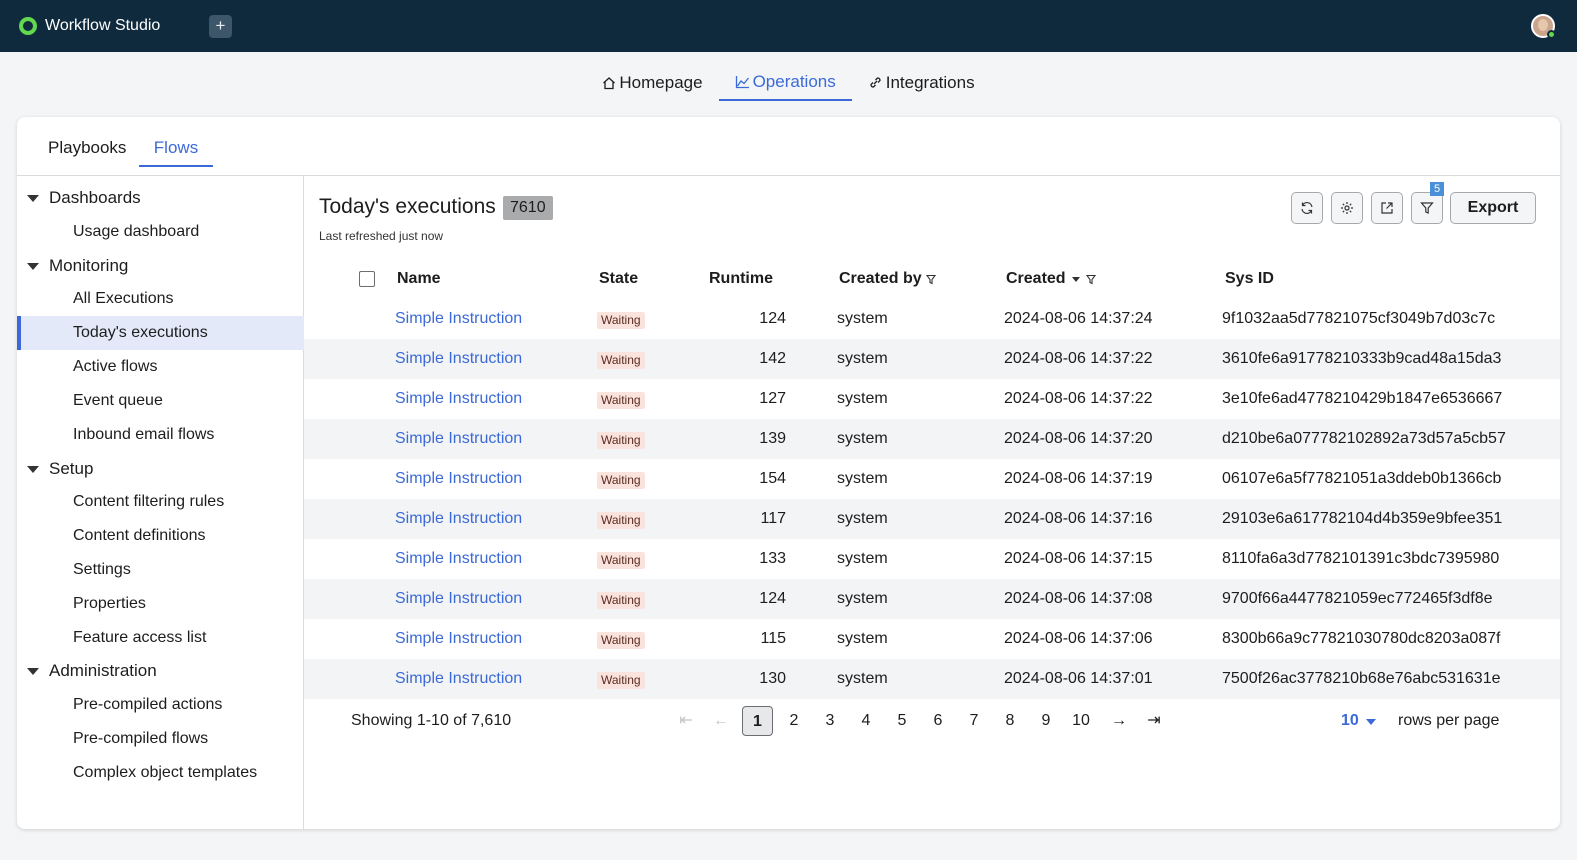 The height and width of the screenshot is (860, 1577). What do you see at coordinates (1387, 208) in the screenshot?
I see `share-button` at bounding box center [1387, 208].